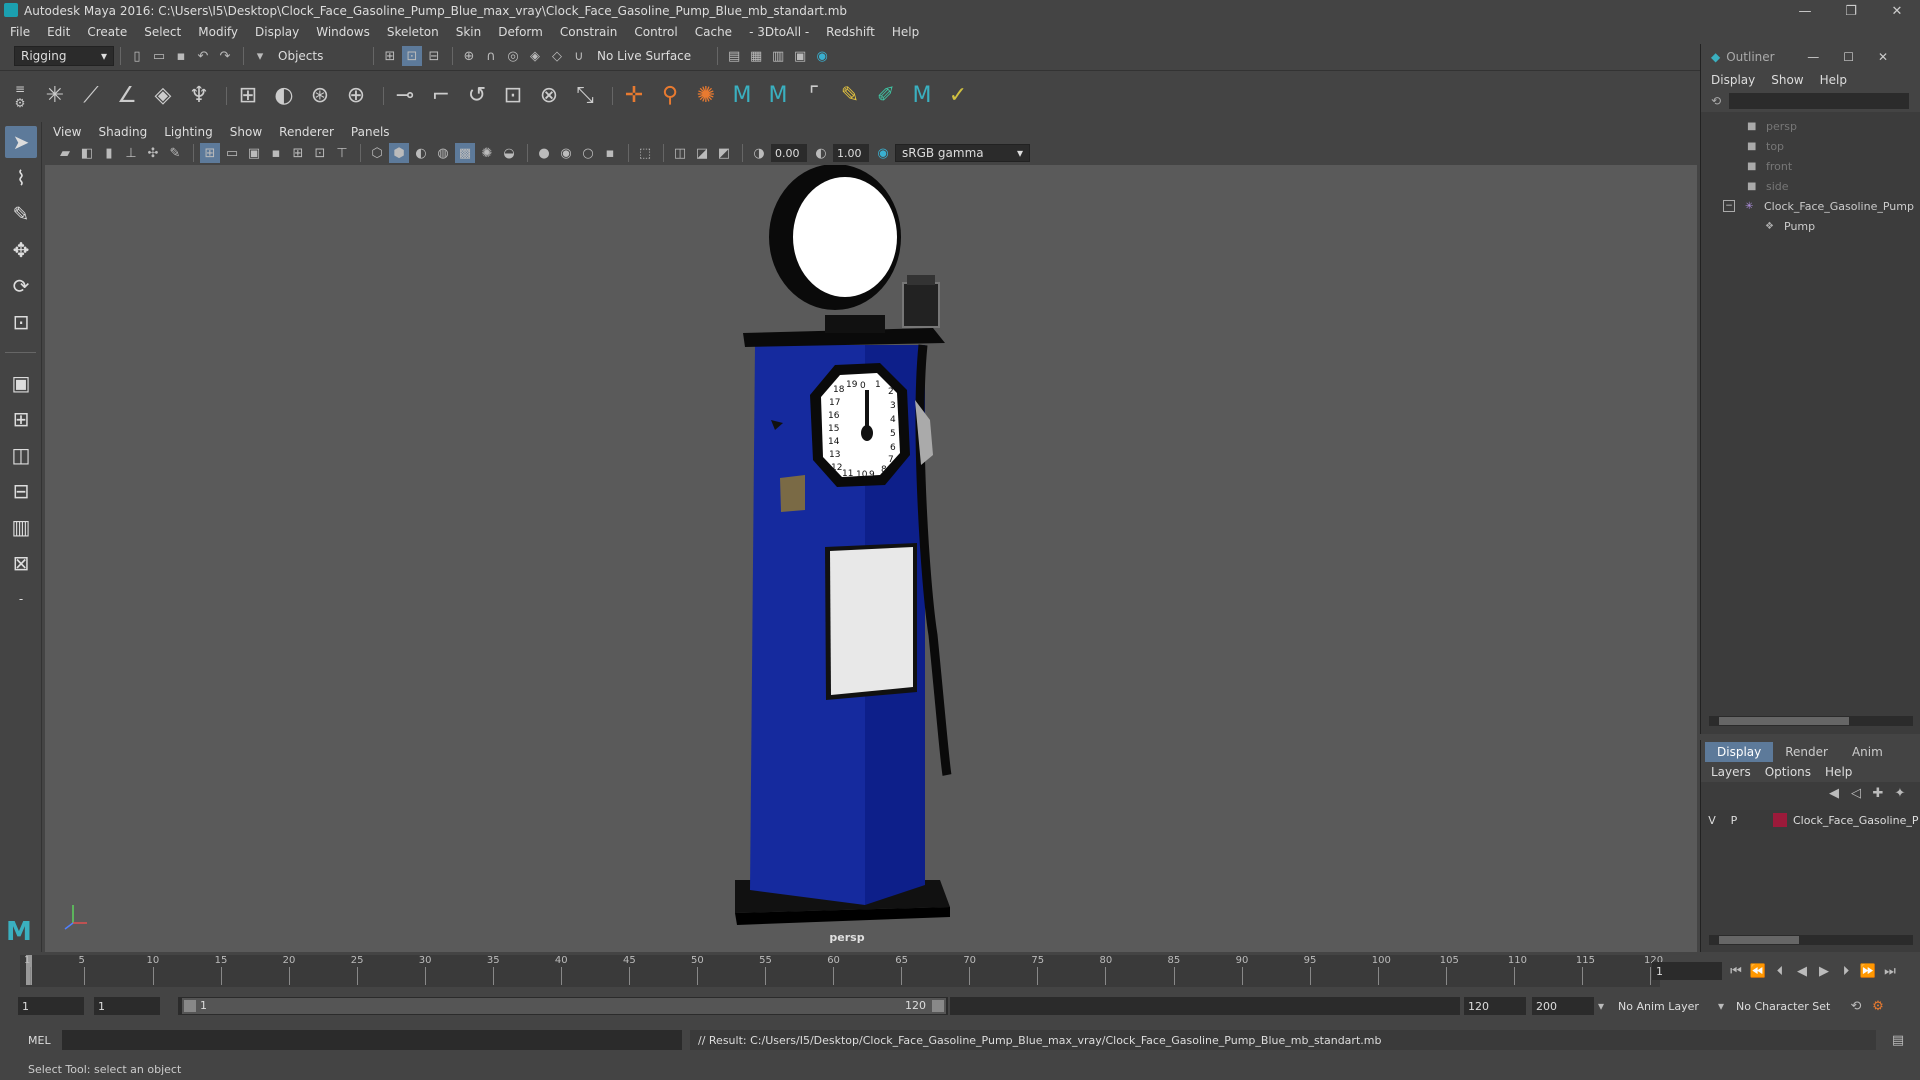 The width and height of the screenshot is (1920, 1080). What do you see at coordinates (589, 32) in the screenshot?
I see `menu-constrain: Constrain` at bounding box center [589, 32].